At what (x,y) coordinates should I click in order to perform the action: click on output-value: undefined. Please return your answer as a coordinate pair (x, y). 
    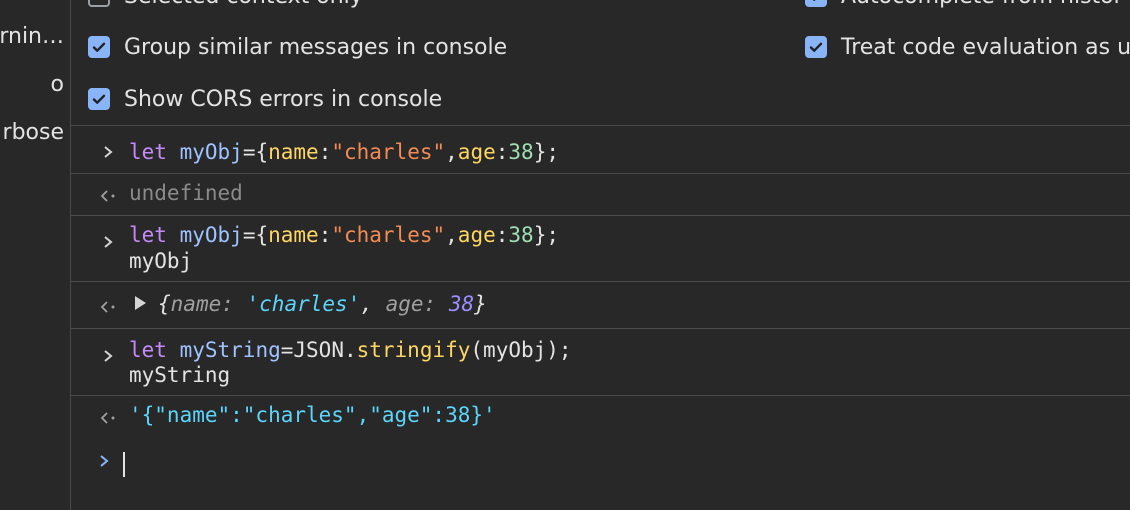
    Looking at the image, I should click on (186, 193).